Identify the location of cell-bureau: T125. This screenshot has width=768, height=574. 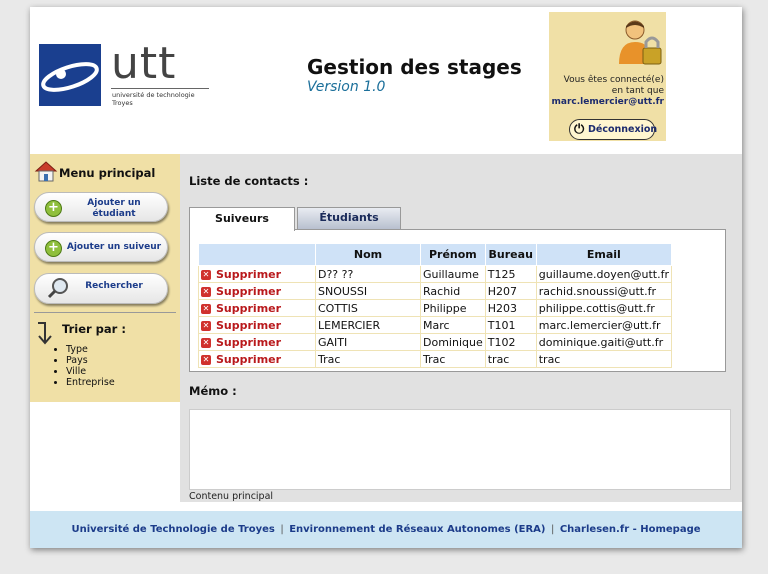
(510, 274).